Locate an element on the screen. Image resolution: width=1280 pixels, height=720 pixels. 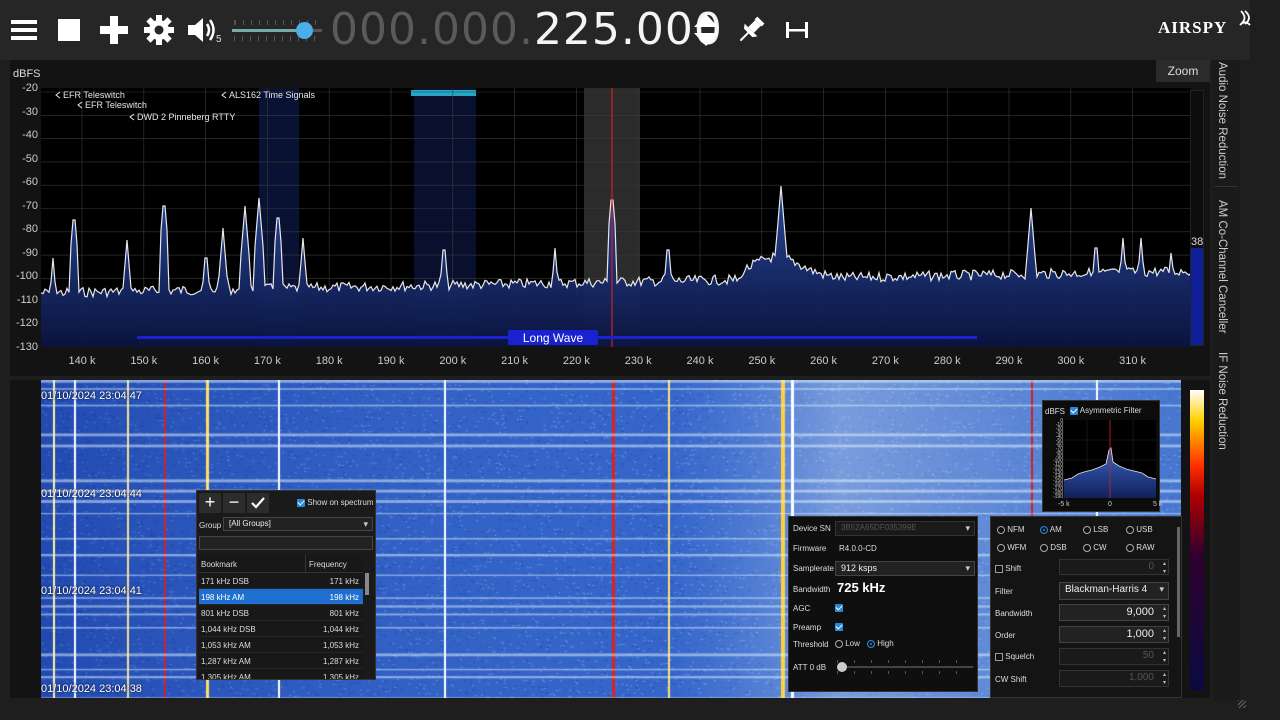
mode-radio-nfm: NFM is located at coordinates (1011, 529).